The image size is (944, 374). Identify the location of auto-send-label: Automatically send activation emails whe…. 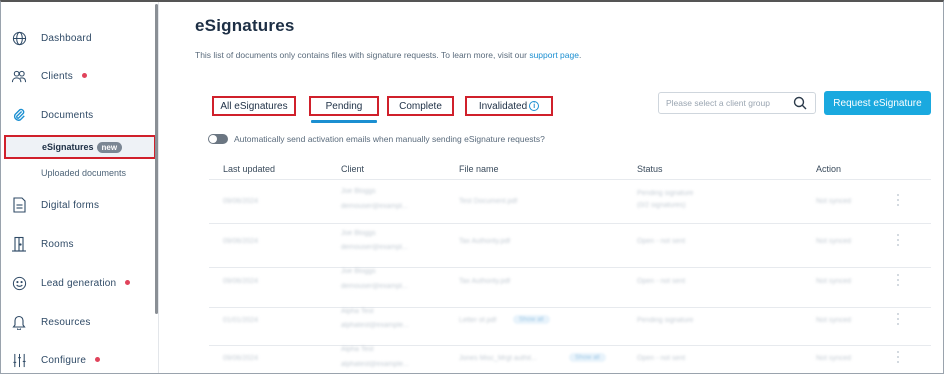
(389, 139).